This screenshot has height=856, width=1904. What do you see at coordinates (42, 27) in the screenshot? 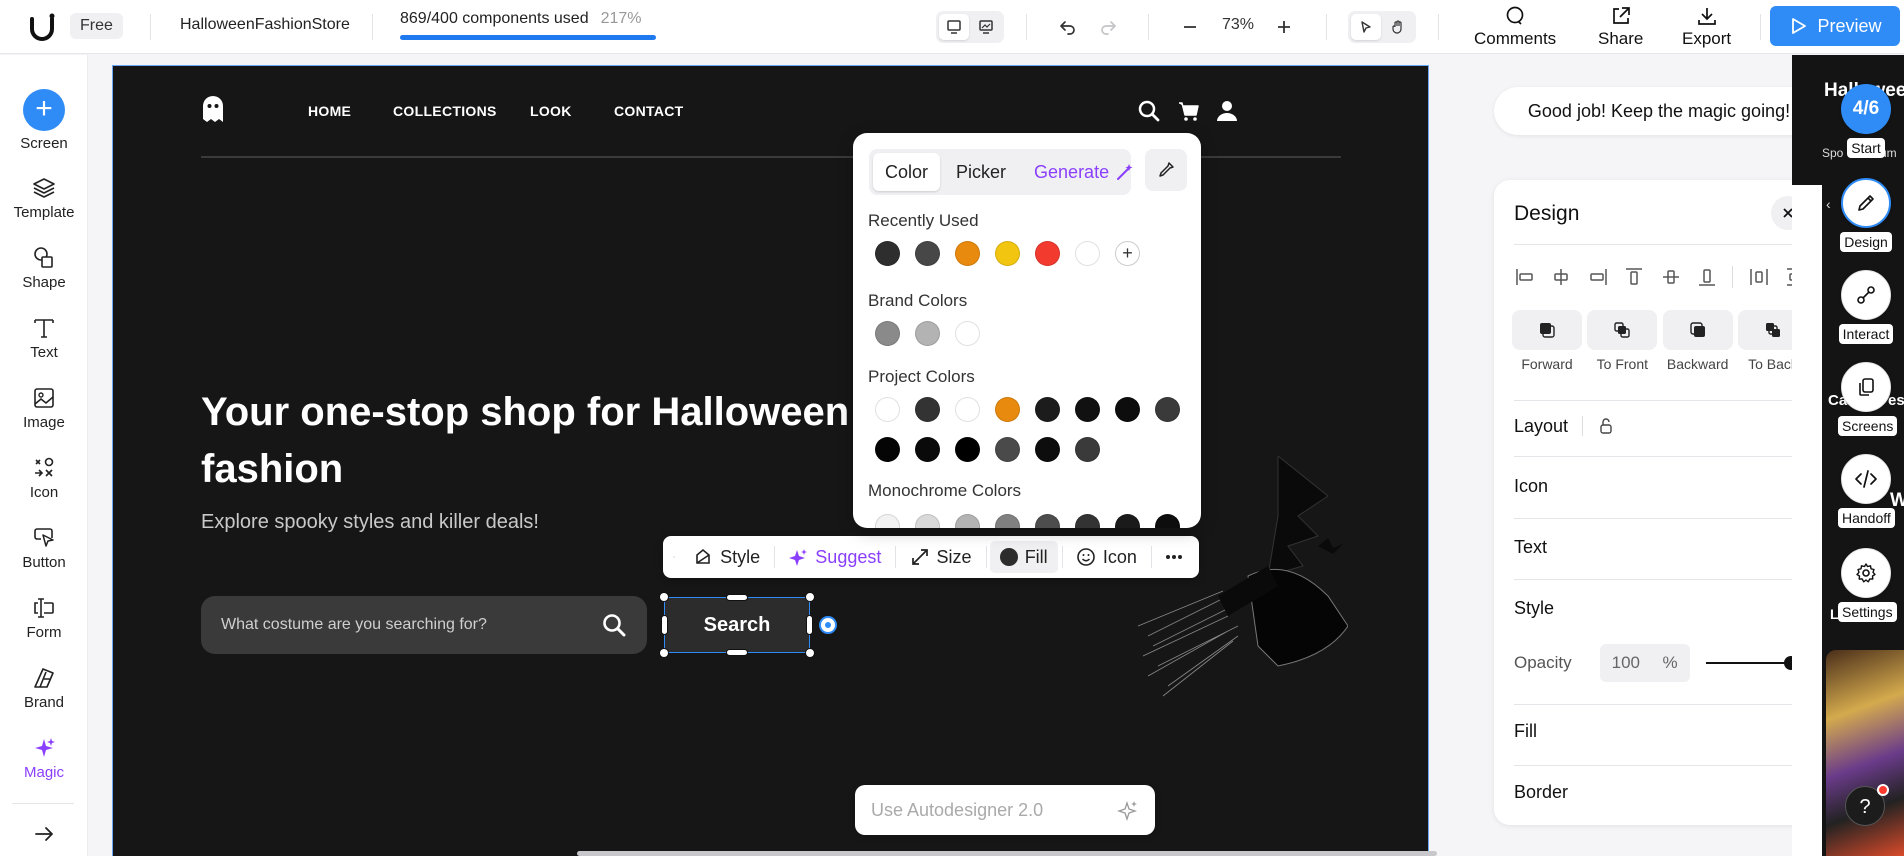
I see `uizard-logo-icon` at bounding box center [42, 27].